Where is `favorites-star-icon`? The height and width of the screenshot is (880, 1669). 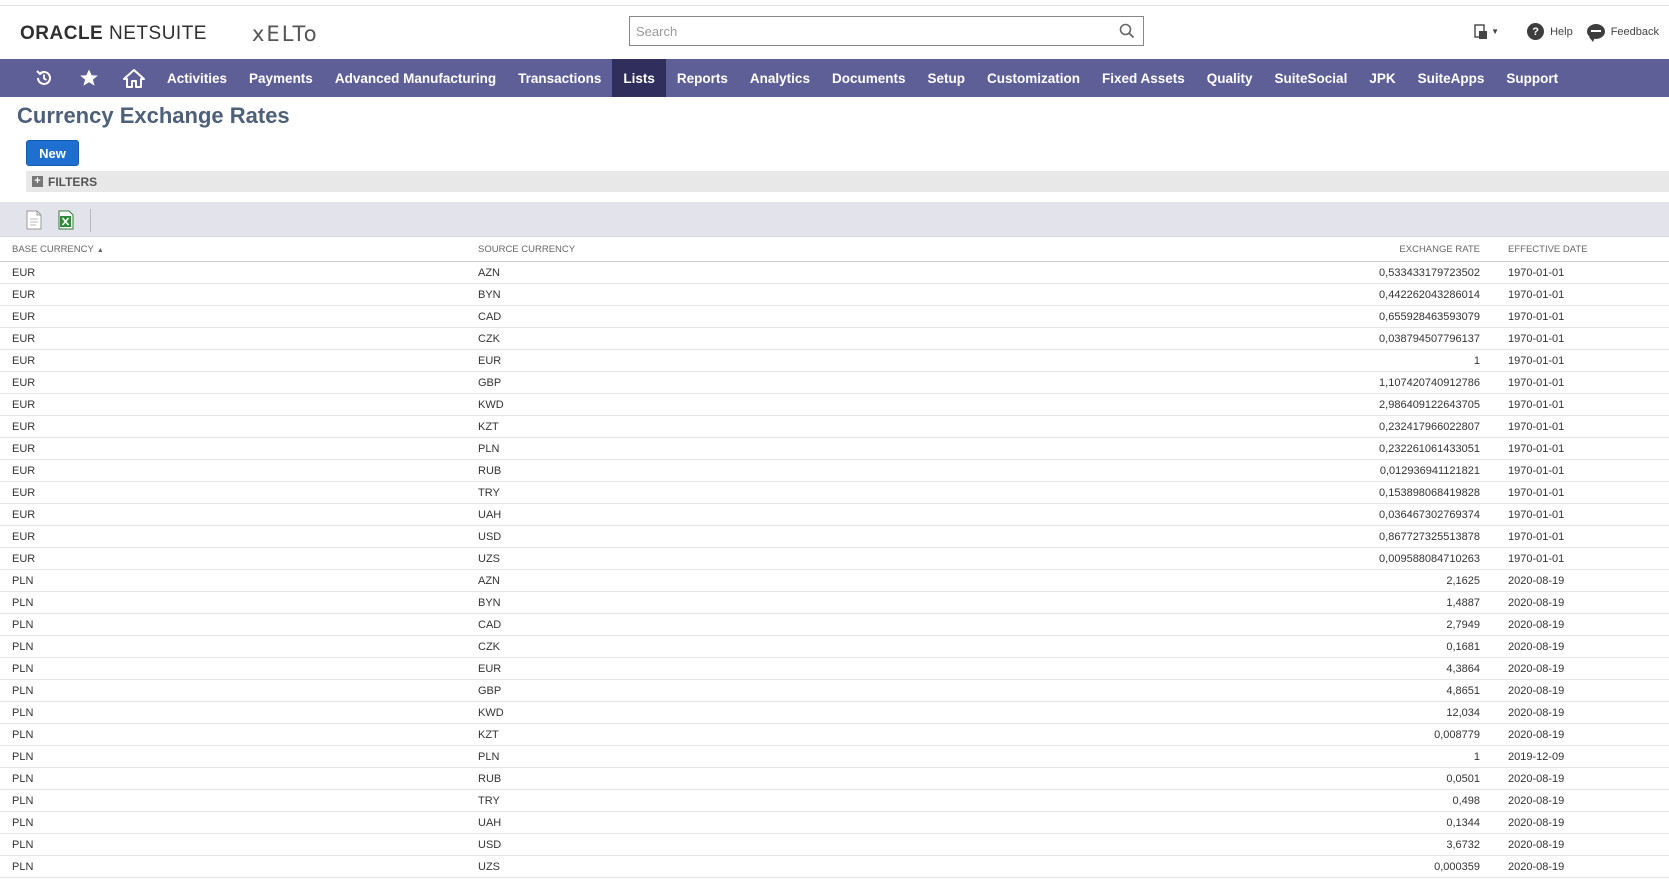
favorites-star-icon is located at coordinates (88, 78).